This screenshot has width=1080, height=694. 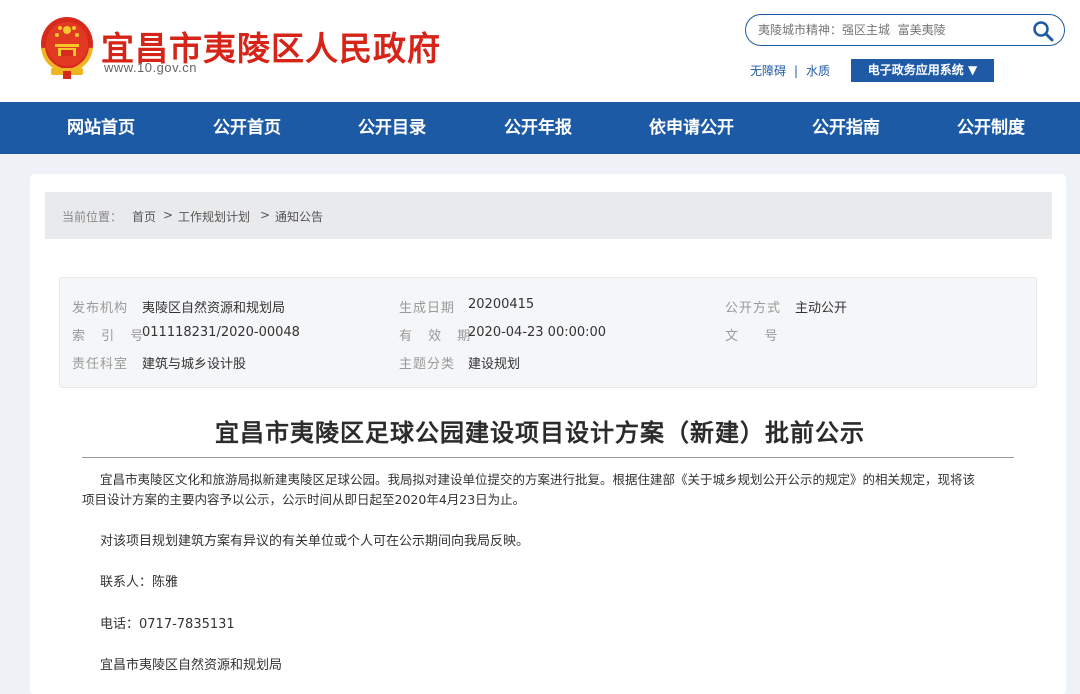 I want to click on index-label: 索 引 号, so click(x=111, y=336).